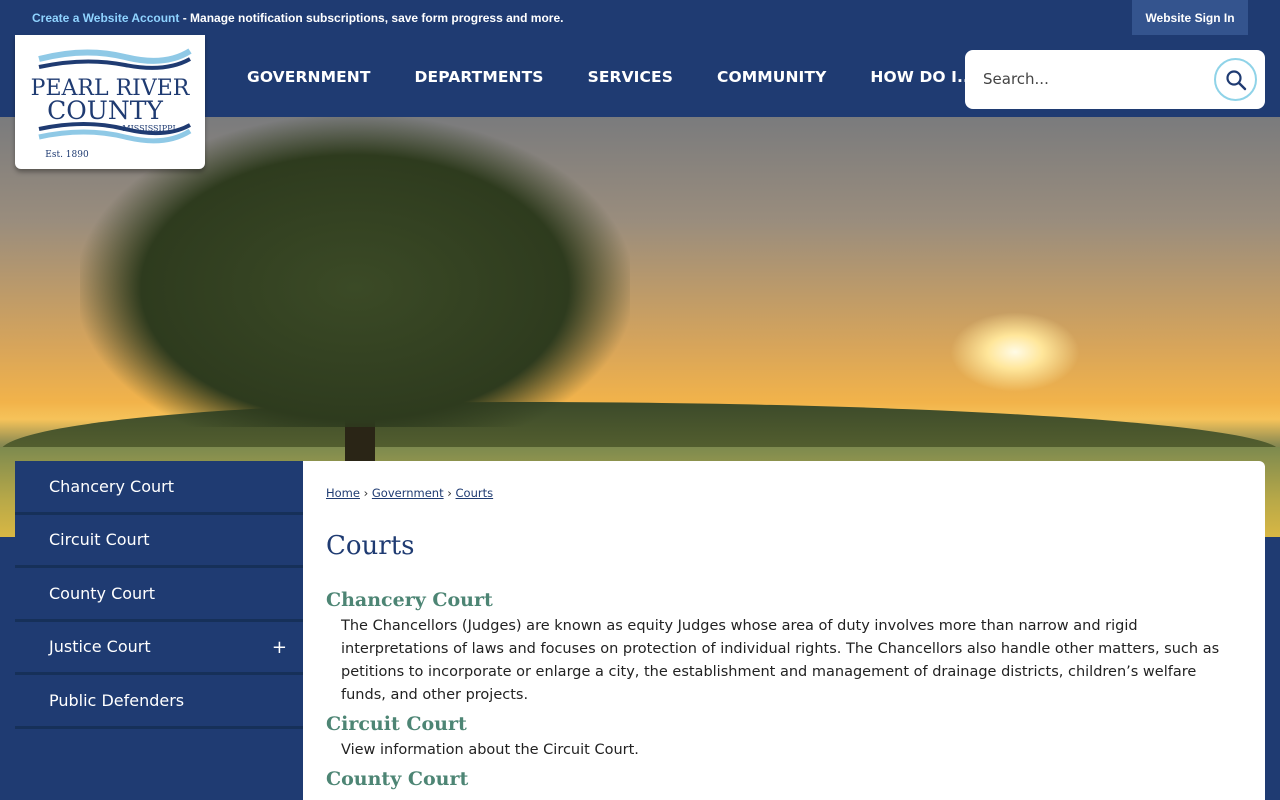  I want to click on search-input, so click(1093, 79).